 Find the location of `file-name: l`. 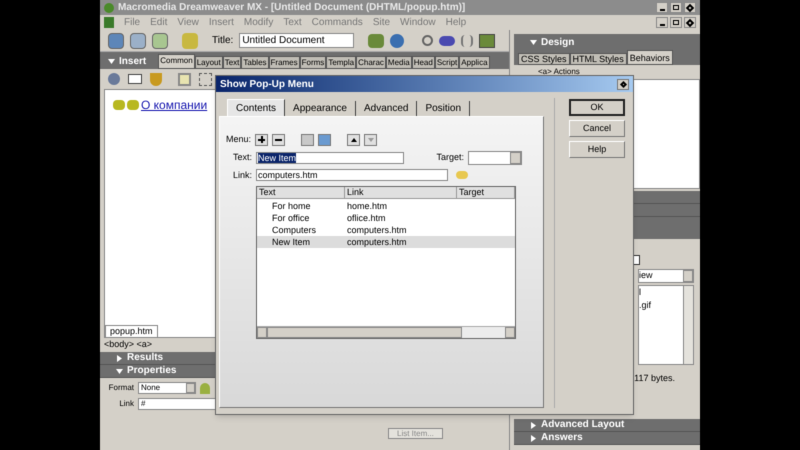

file-name: l is located at coordinates (661, 292).